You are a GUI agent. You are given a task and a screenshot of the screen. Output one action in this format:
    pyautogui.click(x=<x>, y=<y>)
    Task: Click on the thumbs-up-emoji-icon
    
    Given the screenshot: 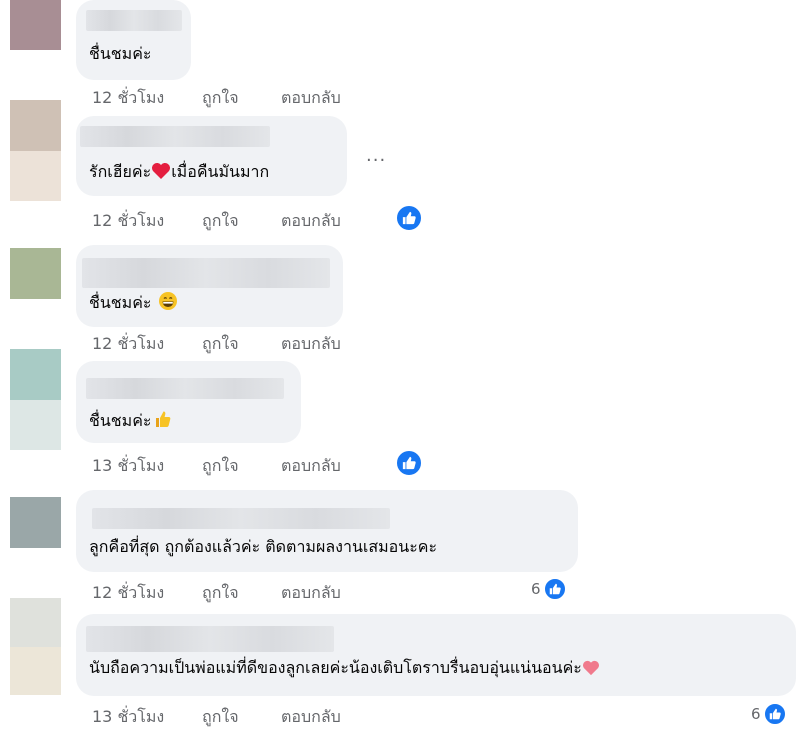 What is the action you would take?
    pyautogui.click(x=162, y=421)
    